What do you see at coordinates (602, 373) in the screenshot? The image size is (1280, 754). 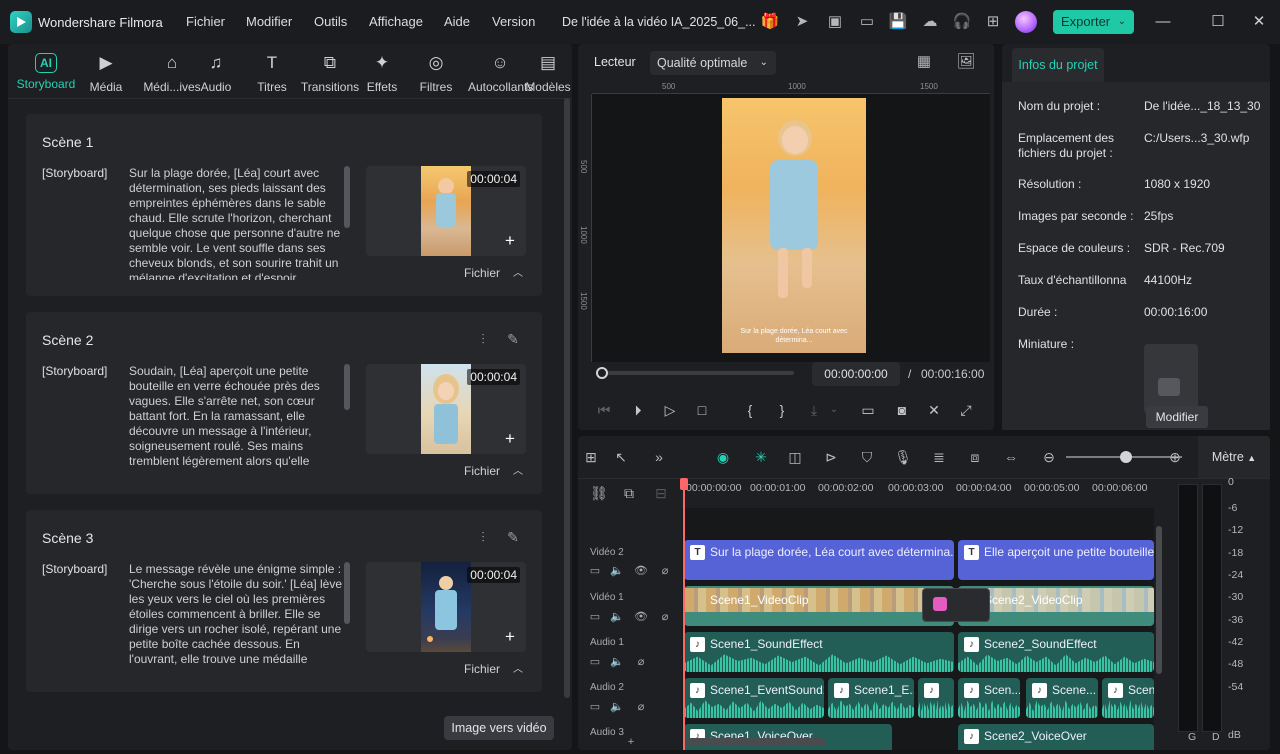 I see `scrub-handle` at bounding box center [602, 373].